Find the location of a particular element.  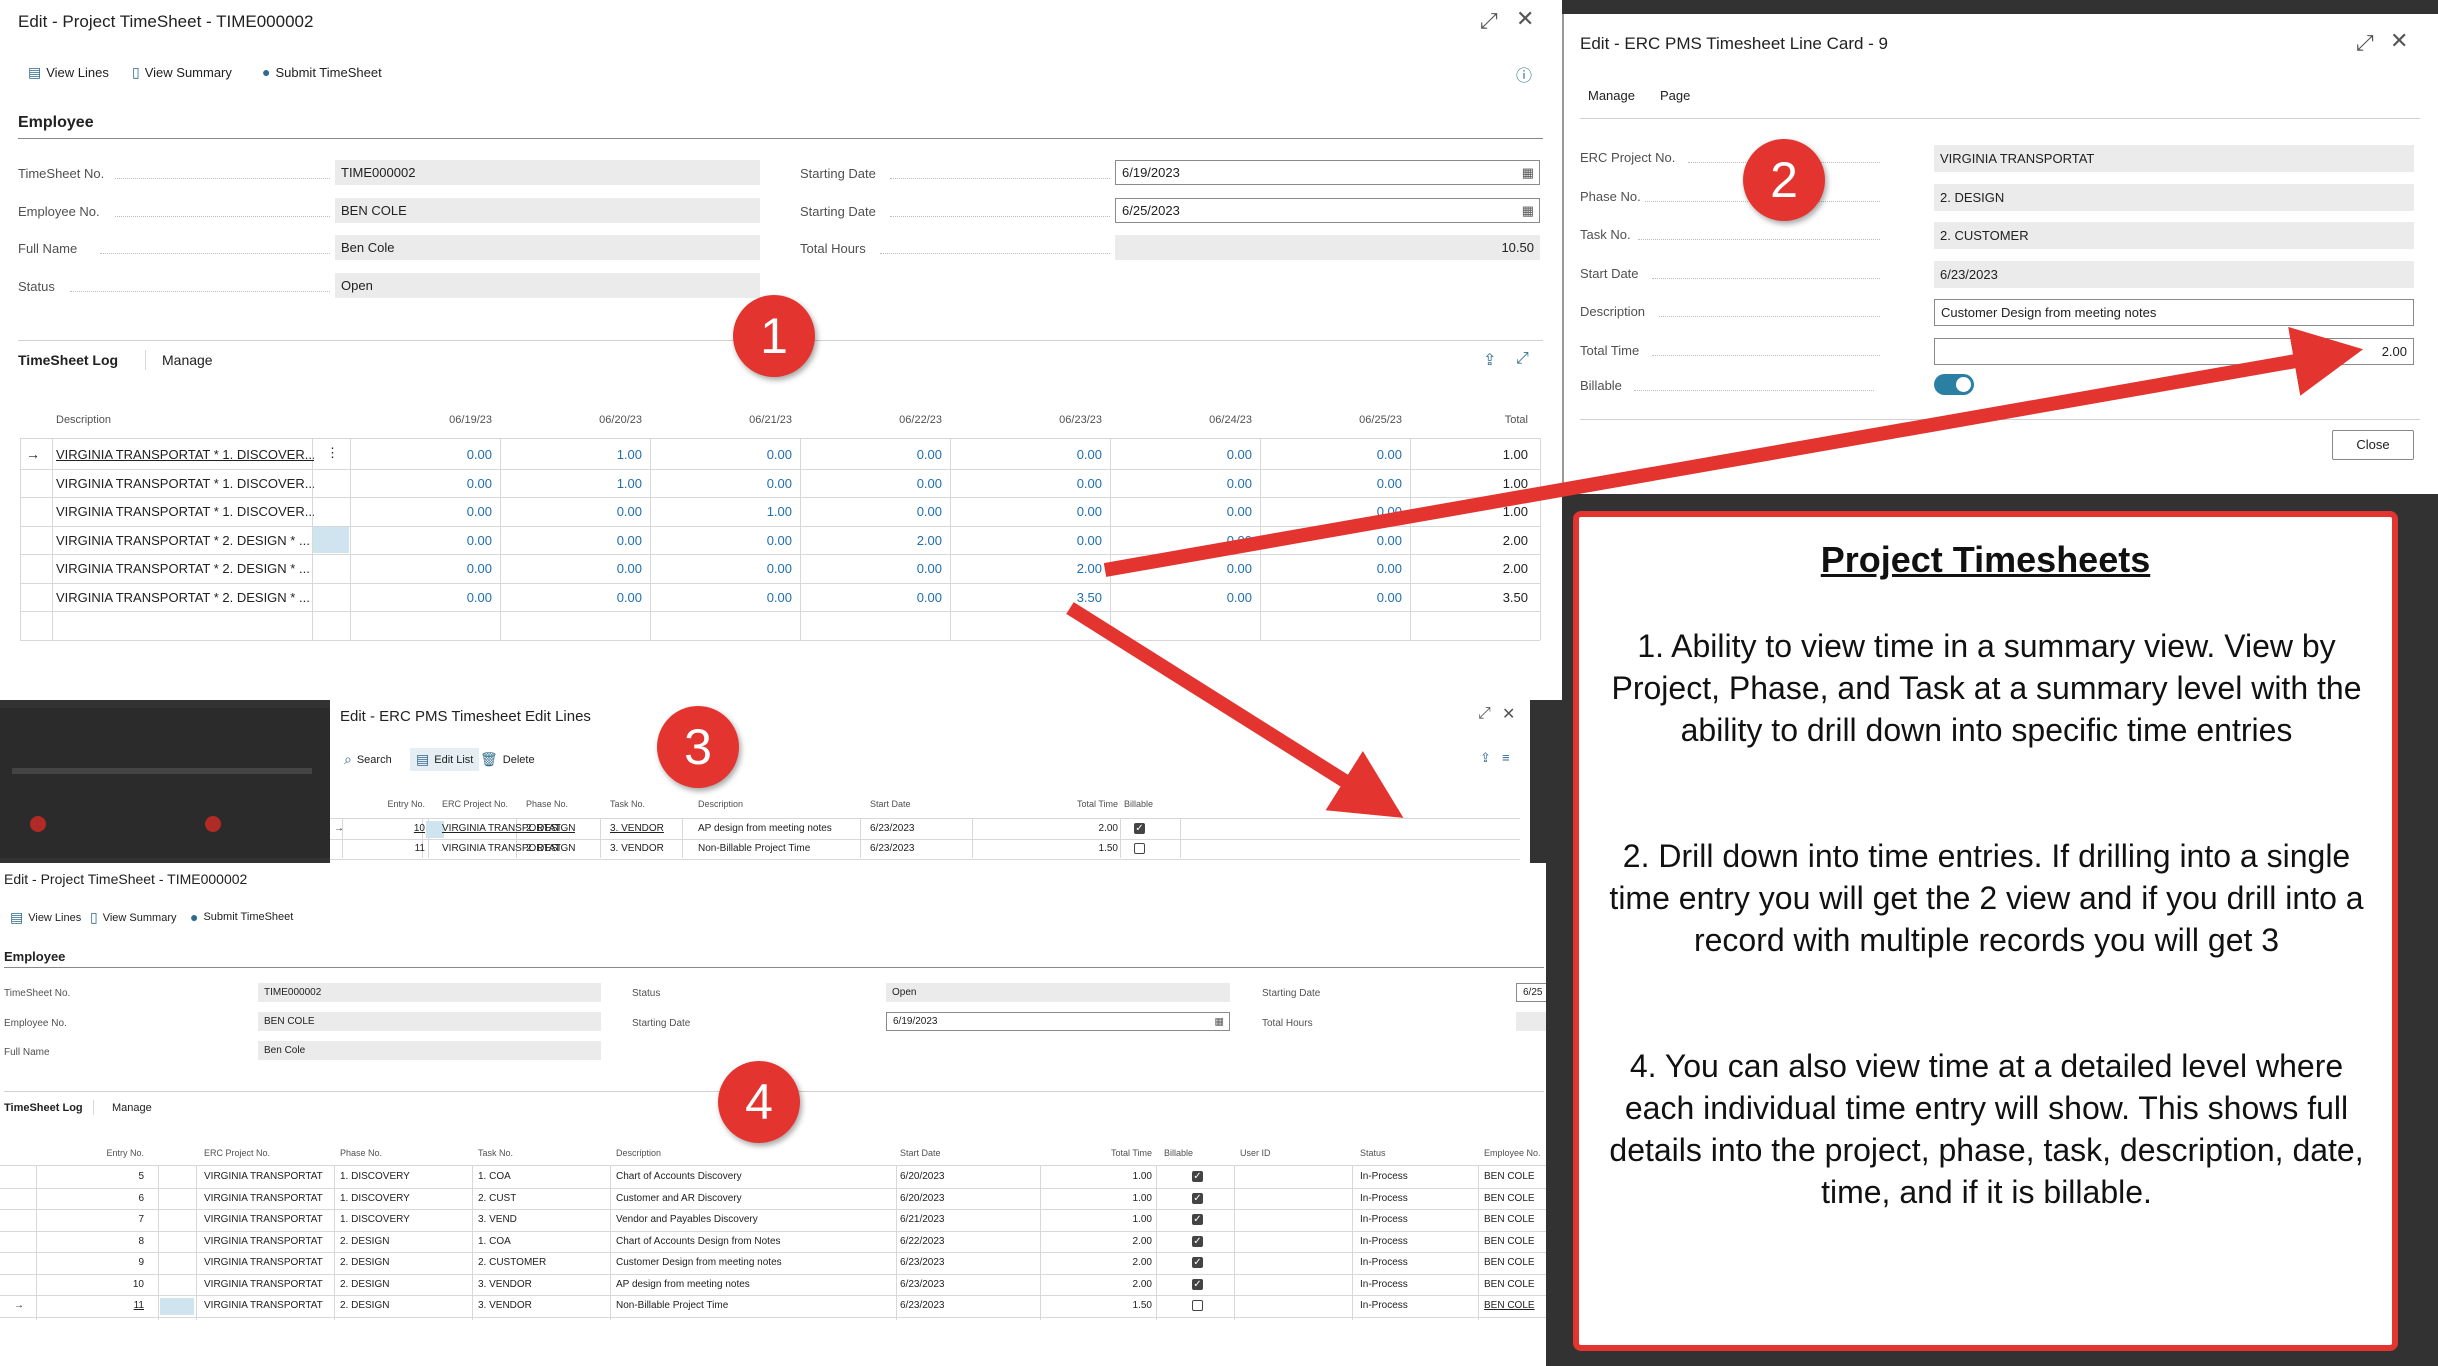

share-icon: ⇪ is located at coordinates (1489, 360).